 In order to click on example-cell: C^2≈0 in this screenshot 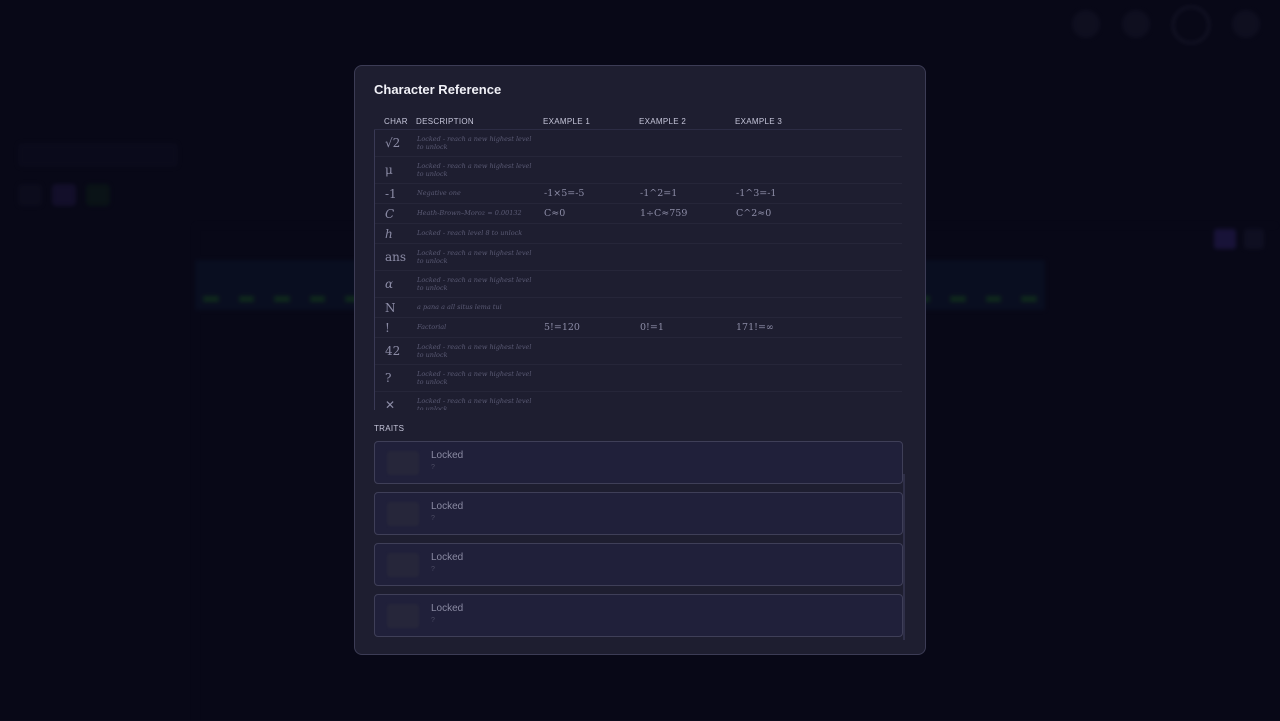, I will do `click(754, 213)`.